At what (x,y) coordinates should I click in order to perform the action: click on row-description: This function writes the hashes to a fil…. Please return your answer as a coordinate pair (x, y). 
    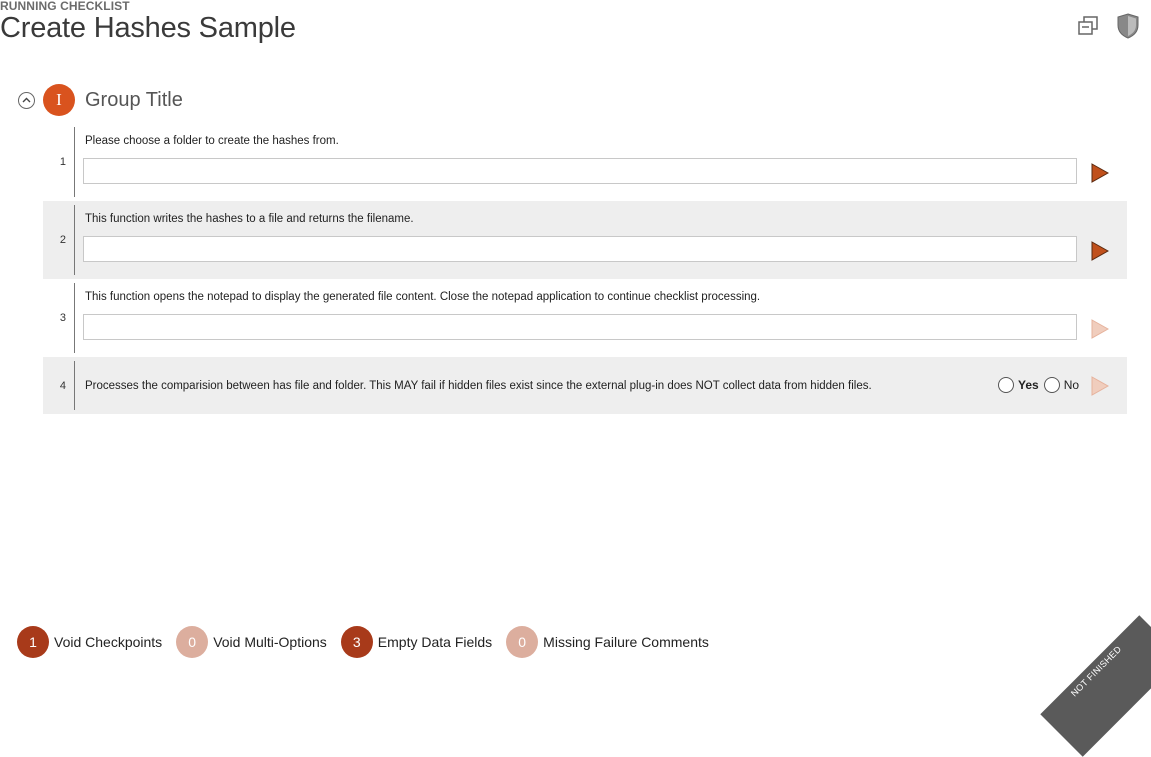
    Looking at the image, I should click on (249, 219).